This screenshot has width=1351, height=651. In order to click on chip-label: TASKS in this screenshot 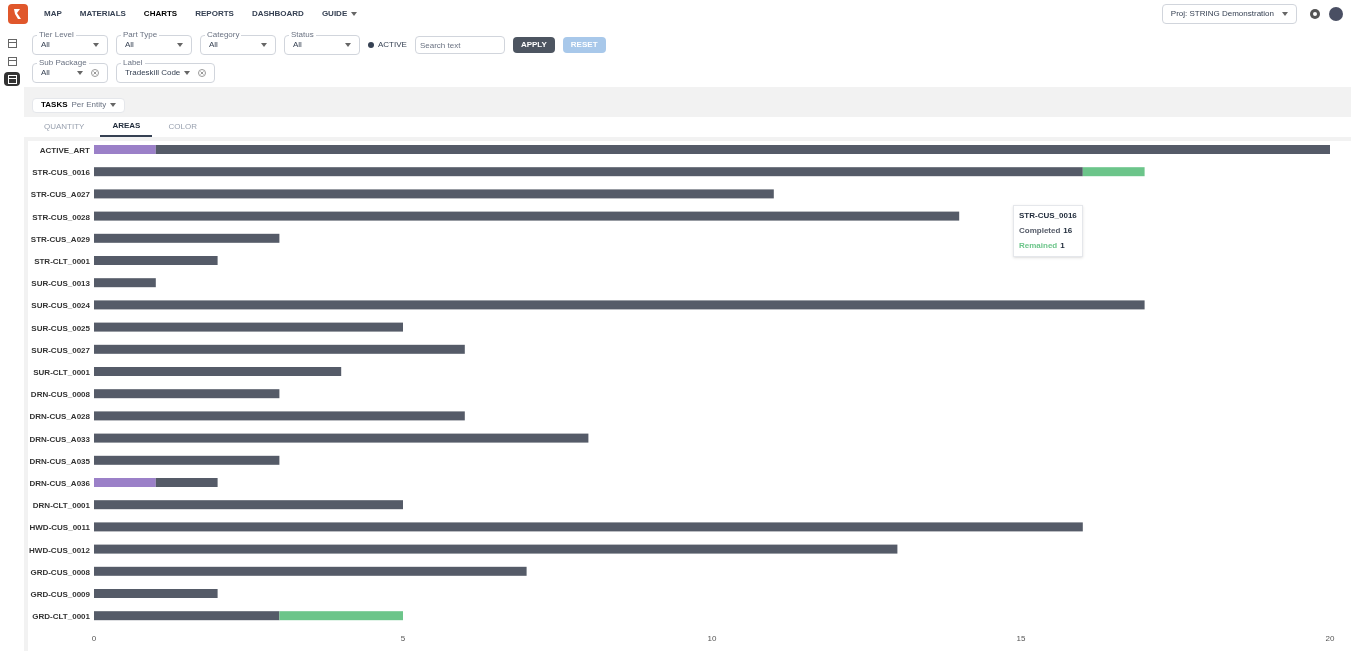, I will do `click(54, 105)`.